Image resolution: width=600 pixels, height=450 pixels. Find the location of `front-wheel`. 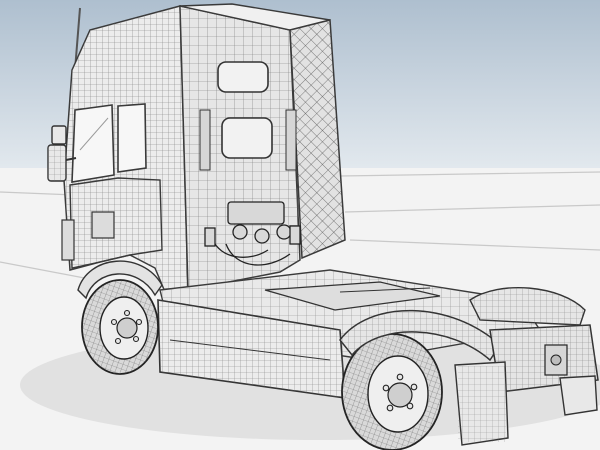

front-wheel is located at coordinates (120, 327).